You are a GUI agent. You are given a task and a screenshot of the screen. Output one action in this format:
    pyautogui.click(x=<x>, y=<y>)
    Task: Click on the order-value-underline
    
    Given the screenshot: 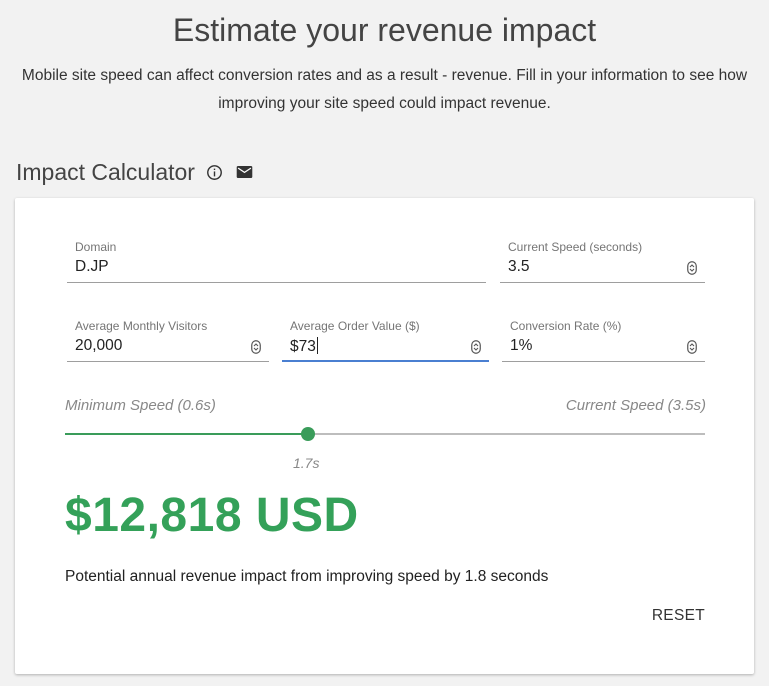 What is the action you would take?
    pyautogui.click(x=385, y=361)
    